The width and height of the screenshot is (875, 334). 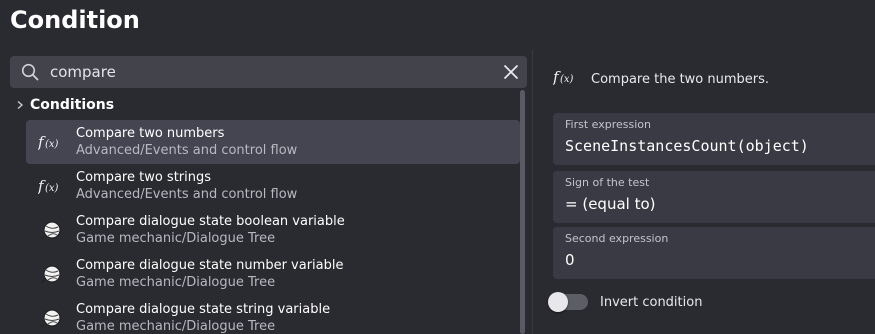 What do you see at coordinates (607, 182) in the screenshot?
I see `field-label: Sign of the test` at bounding box center [607, 182].